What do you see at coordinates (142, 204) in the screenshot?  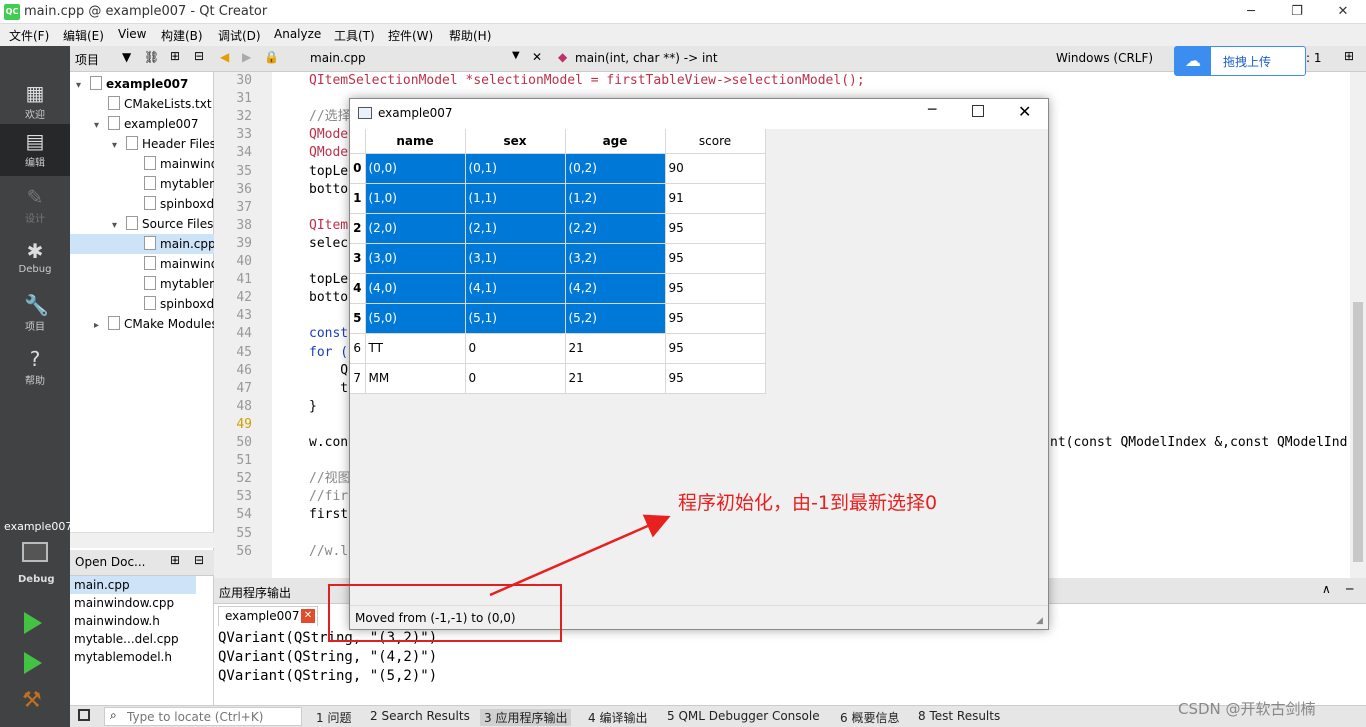 I see `tree-item: spinboxdelegate.h` at bounding box center [142, 204].